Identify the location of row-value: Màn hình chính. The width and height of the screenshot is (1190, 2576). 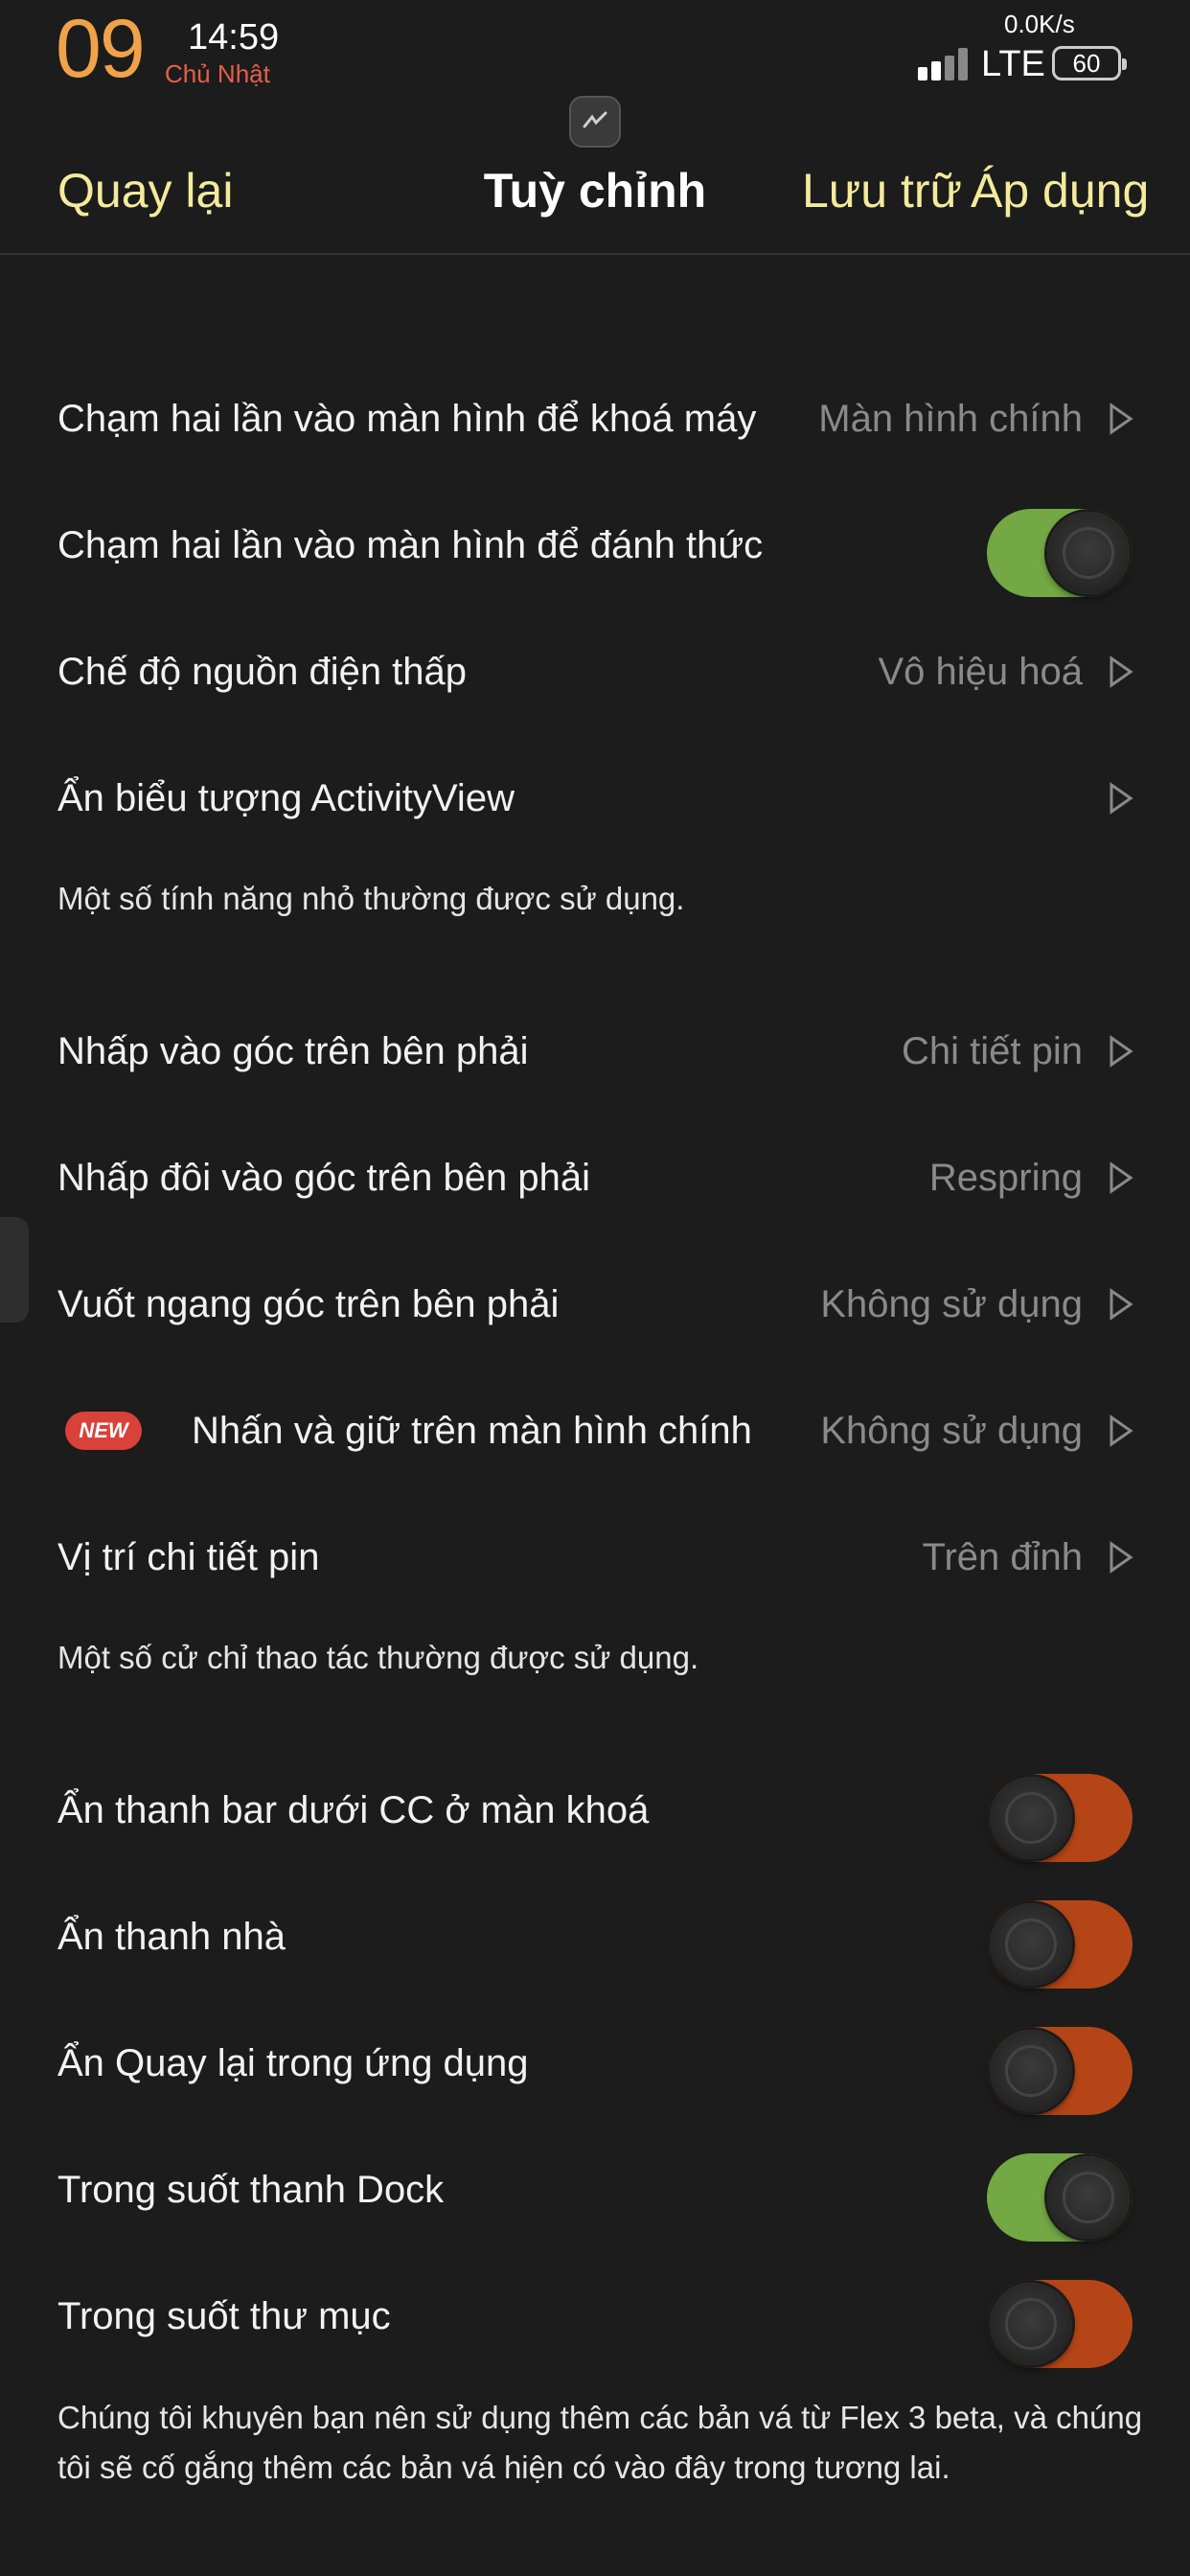
(951, 419).